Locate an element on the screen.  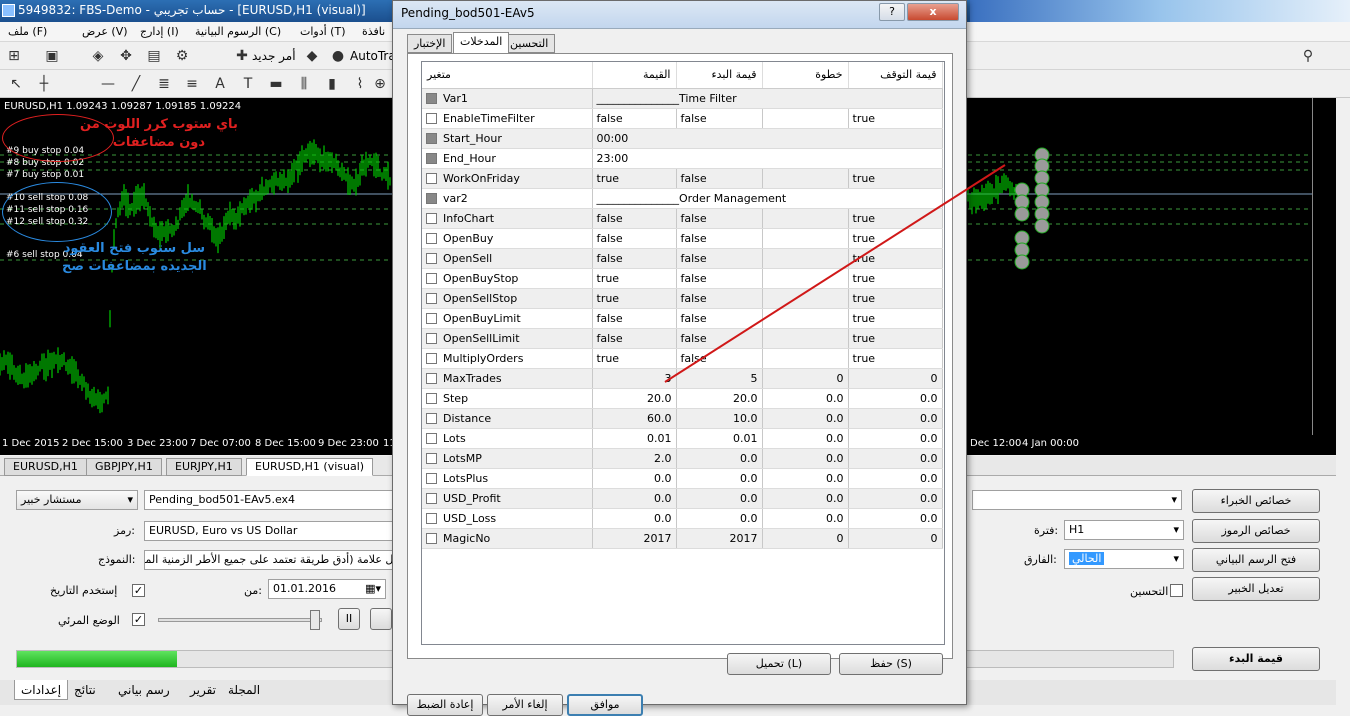
autotrading-icon: ● is located at coordinates (338, 56).